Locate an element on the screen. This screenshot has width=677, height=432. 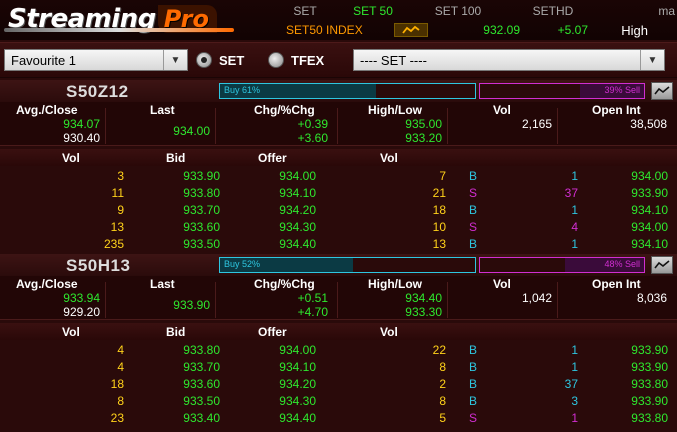
depth-row: 9 933.70 934.20 18 B 1 934.10 is located at coordinates (338, 209).